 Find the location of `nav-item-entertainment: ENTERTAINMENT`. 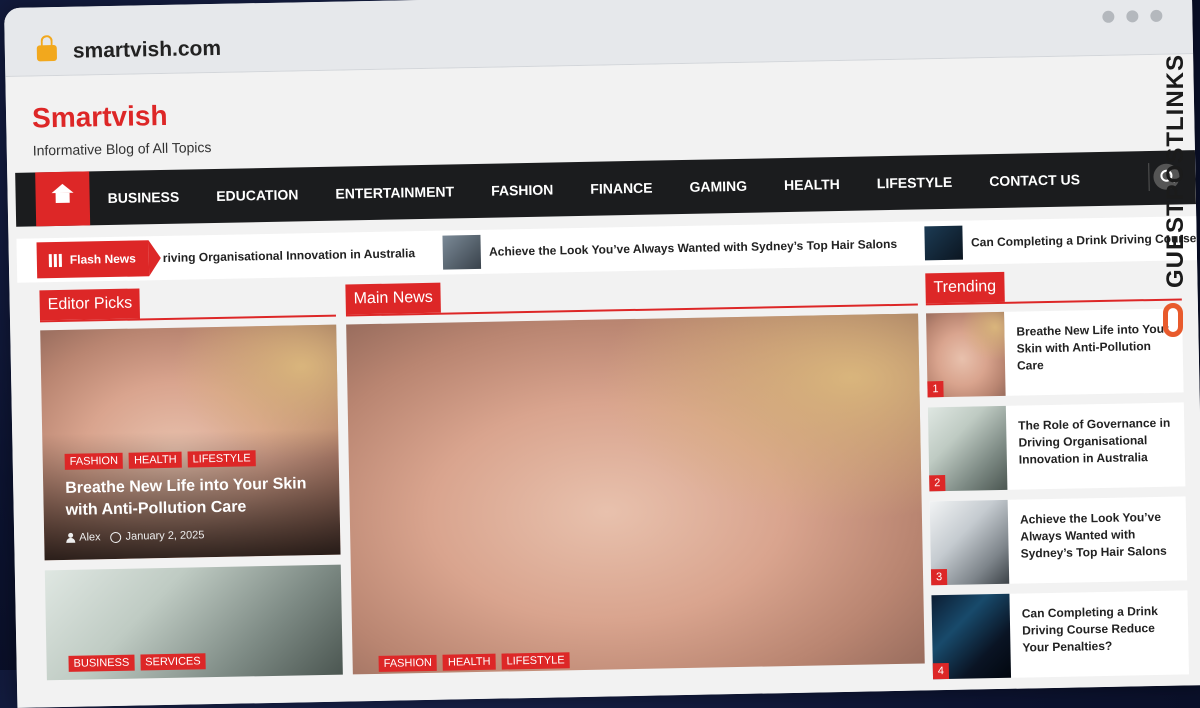

nav-item-entertainment: ENTERTAINMENT is located at coordinates (394, 192).